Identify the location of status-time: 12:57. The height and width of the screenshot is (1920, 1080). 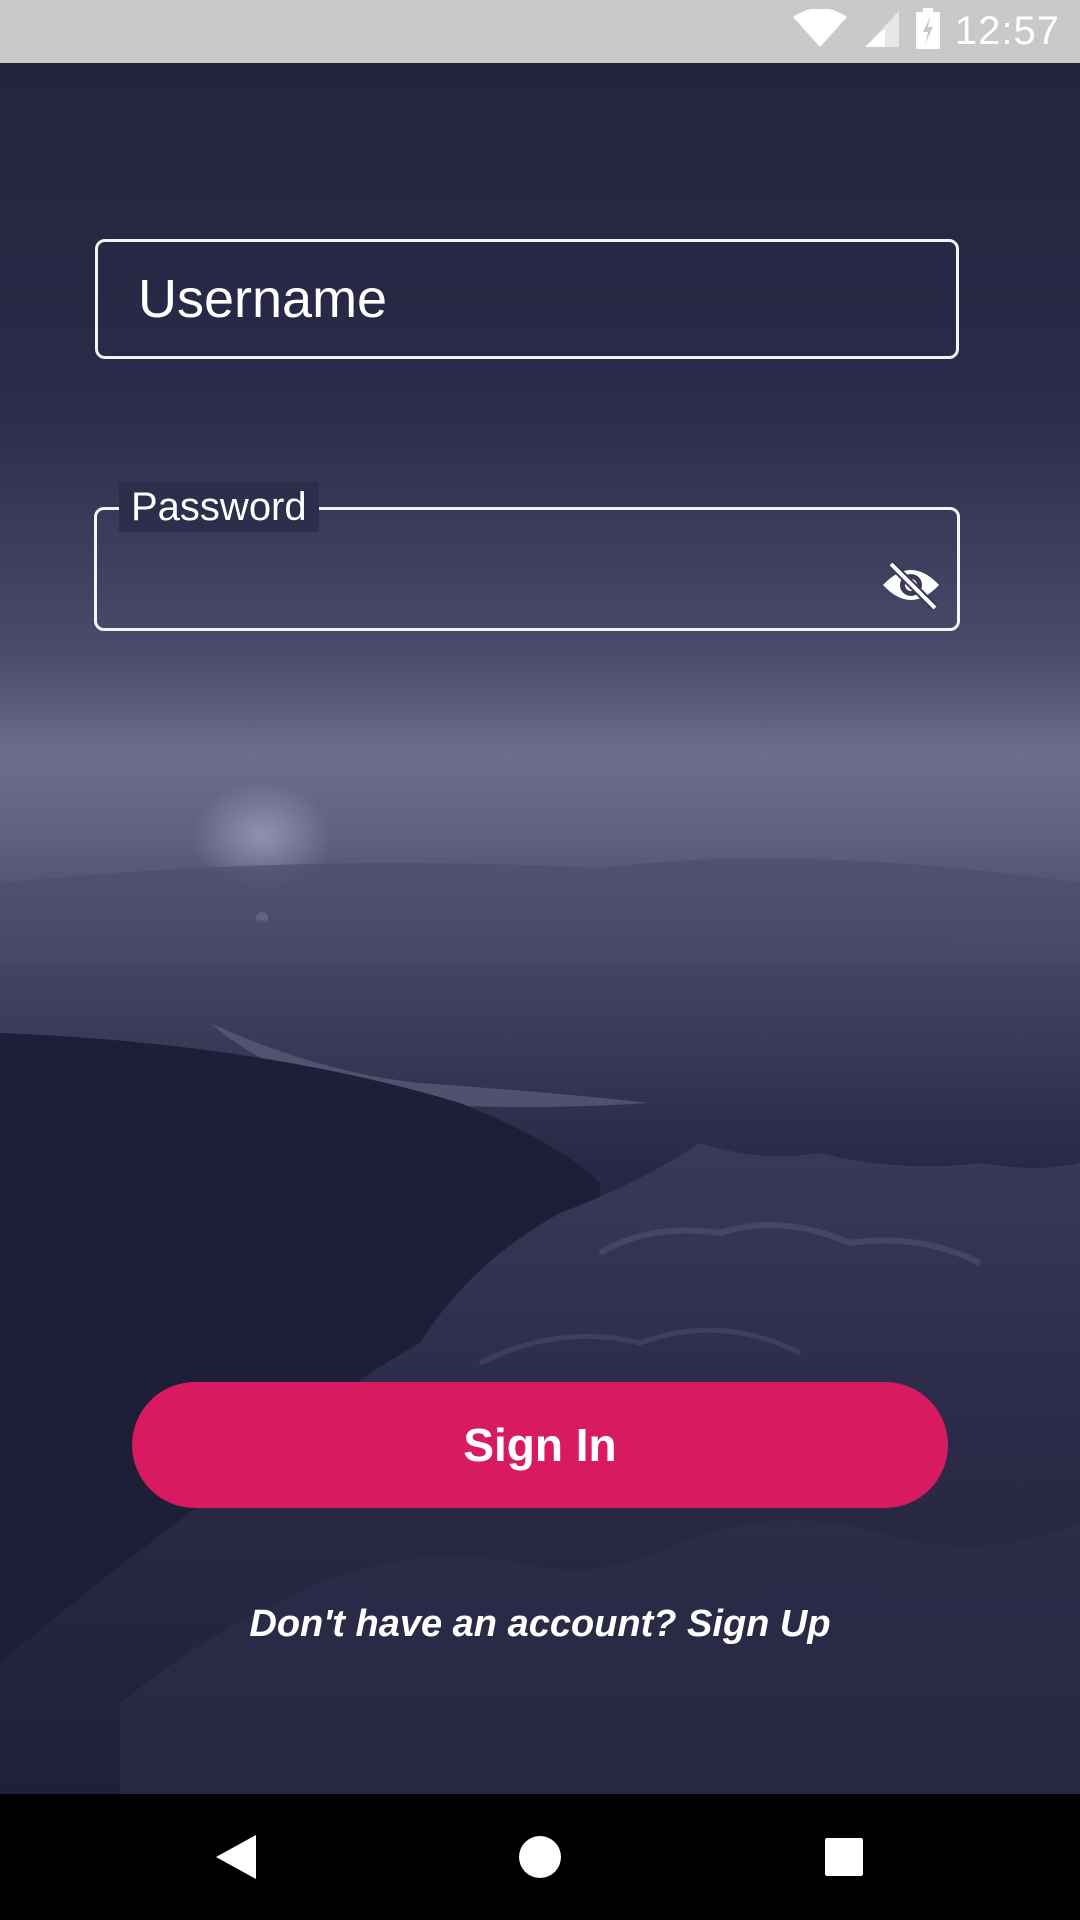
(1007, 31).